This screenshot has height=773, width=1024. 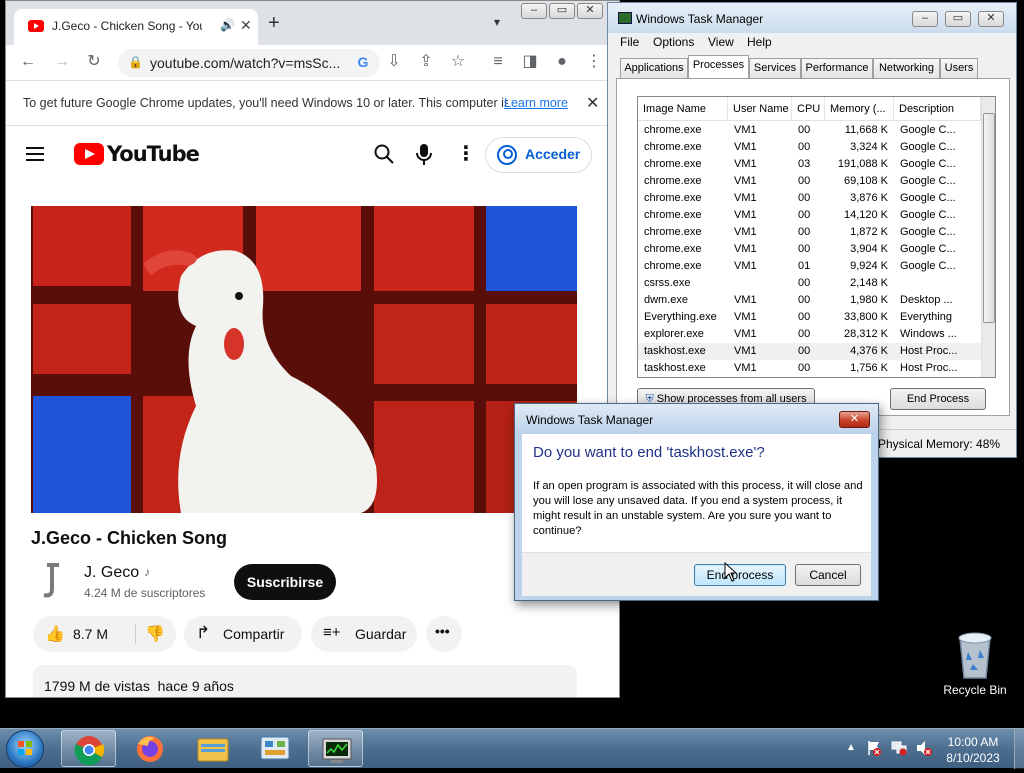 I want to click on recycle-bin: Recycle Bin, so click(x=975, y=665).